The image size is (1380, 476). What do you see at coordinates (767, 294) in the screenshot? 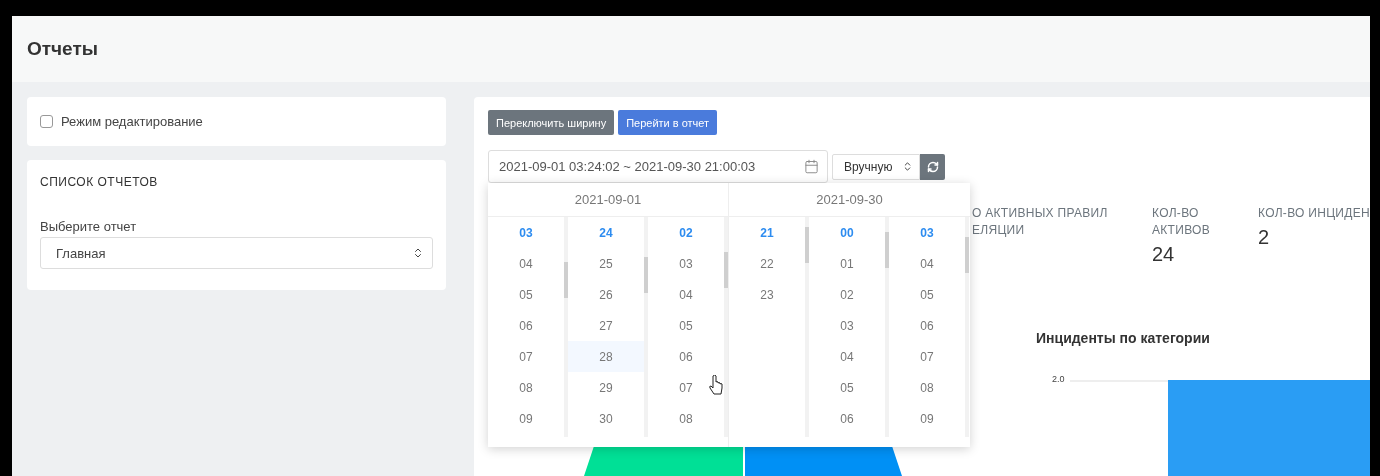
I see `time-option: 23` at bounding box center [767, 294].